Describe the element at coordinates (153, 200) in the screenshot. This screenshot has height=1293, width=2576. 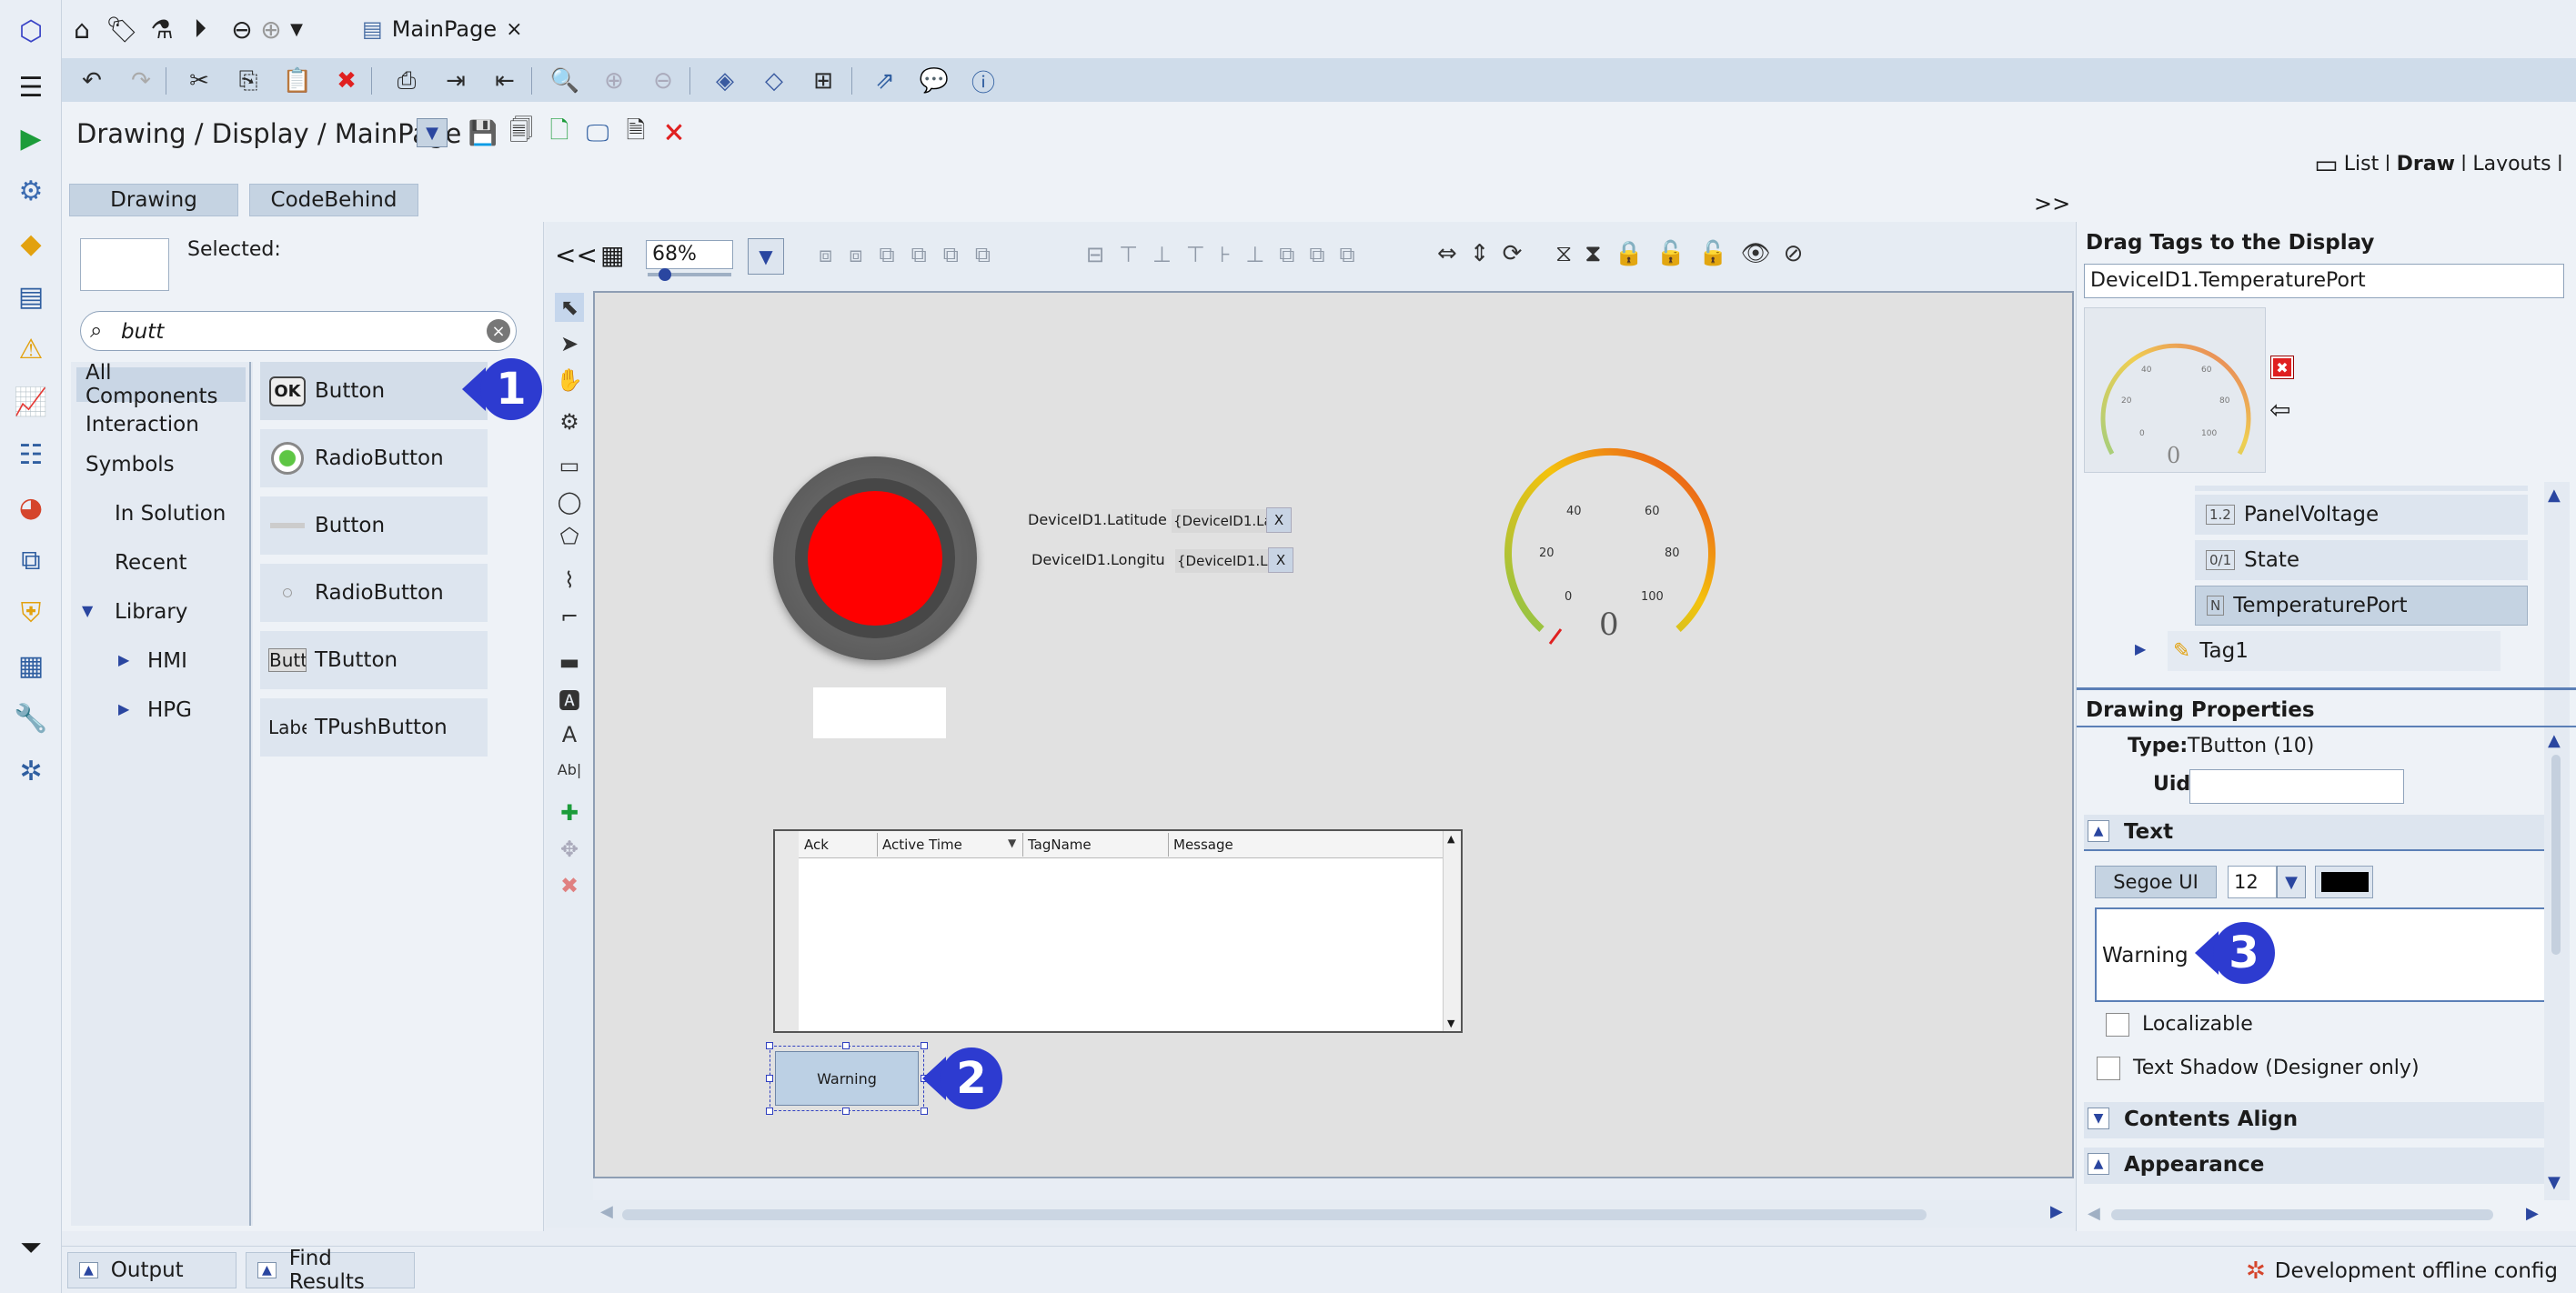
I see `tab-drawing: Drawing` at that location.